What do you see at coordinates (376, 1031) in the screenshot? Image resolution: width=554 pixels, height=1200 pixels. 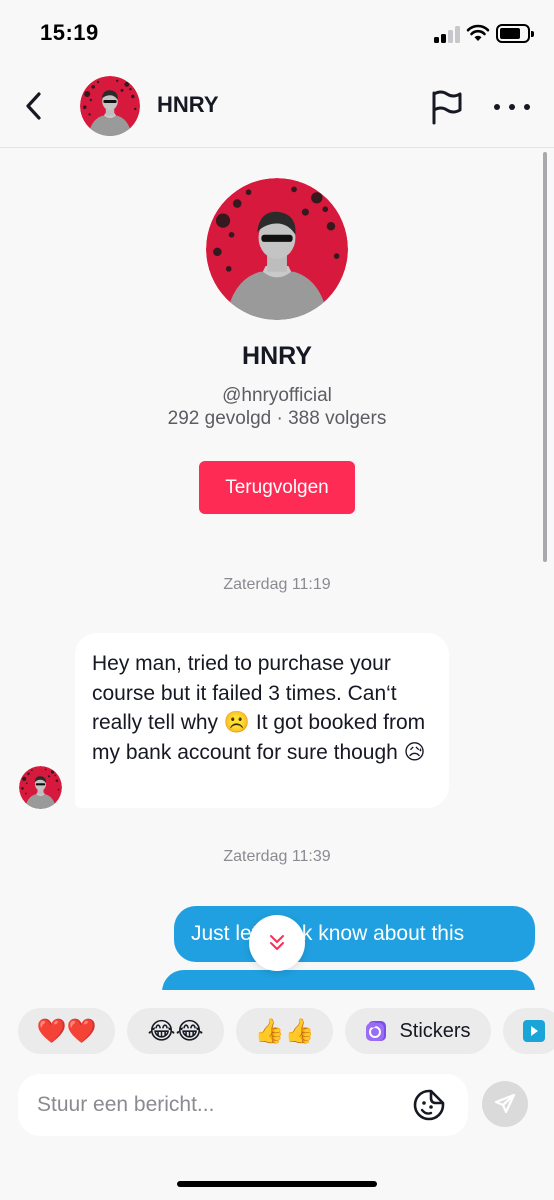 I see `sticker-icon` at bounding box center [376, 1031].